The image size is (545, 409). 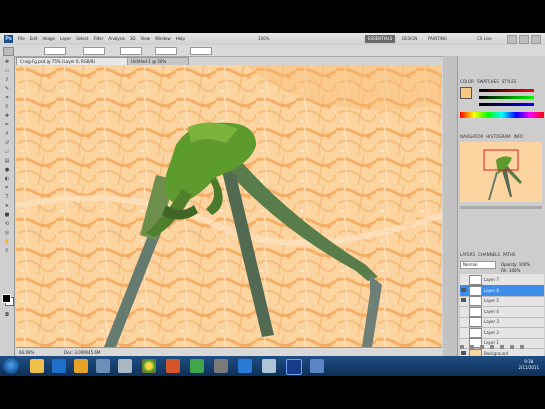 I want to click on menu-filter: Filter, so click(x=98, y=38).